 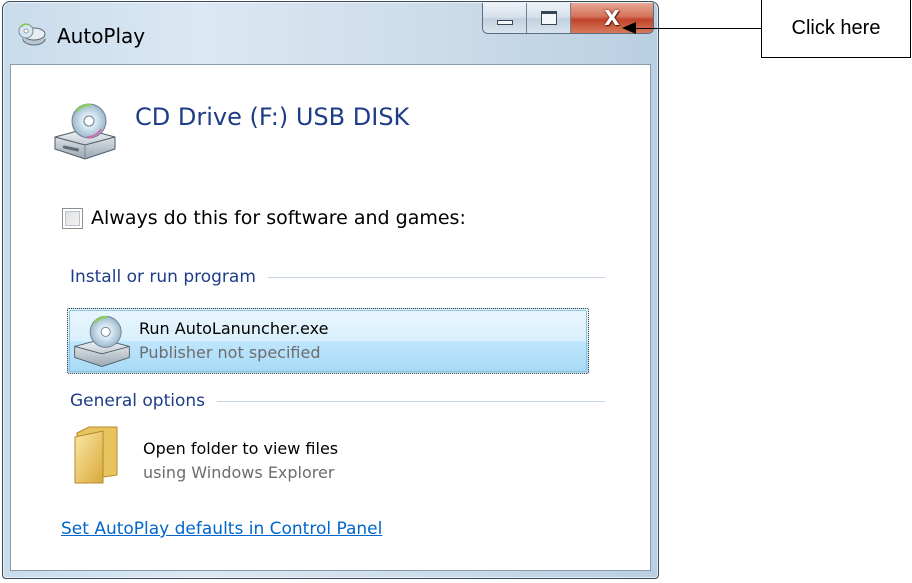 I want to click on section-header-general: General options, so click(x=337, y=401).